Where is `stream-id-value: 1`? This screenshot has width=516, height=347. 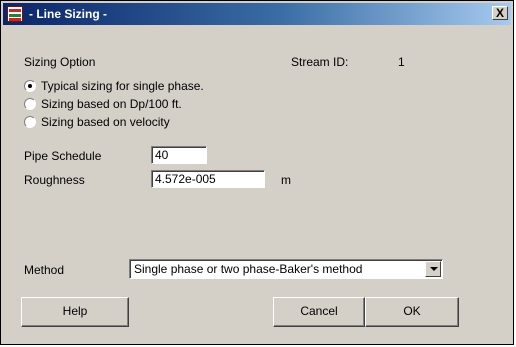 stream-id-value: 1 is located at coordinates (401, 62).